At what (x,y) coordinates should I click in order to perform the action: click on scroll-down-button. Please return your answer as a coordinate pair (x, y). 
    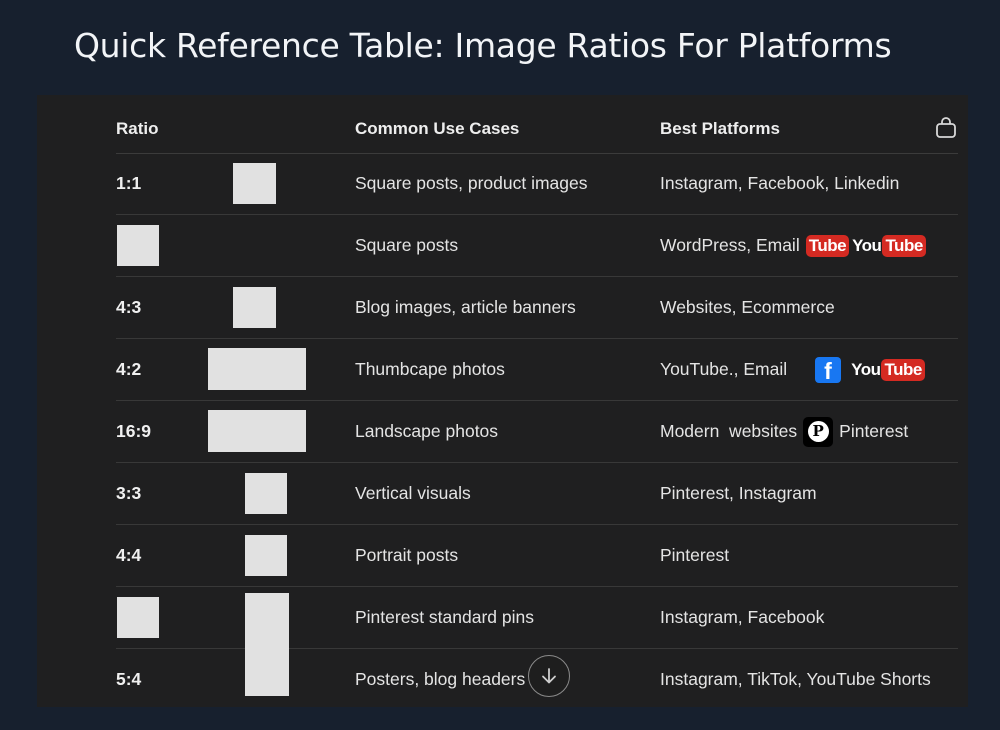
    Looking at the image, I should click on (549, 676).